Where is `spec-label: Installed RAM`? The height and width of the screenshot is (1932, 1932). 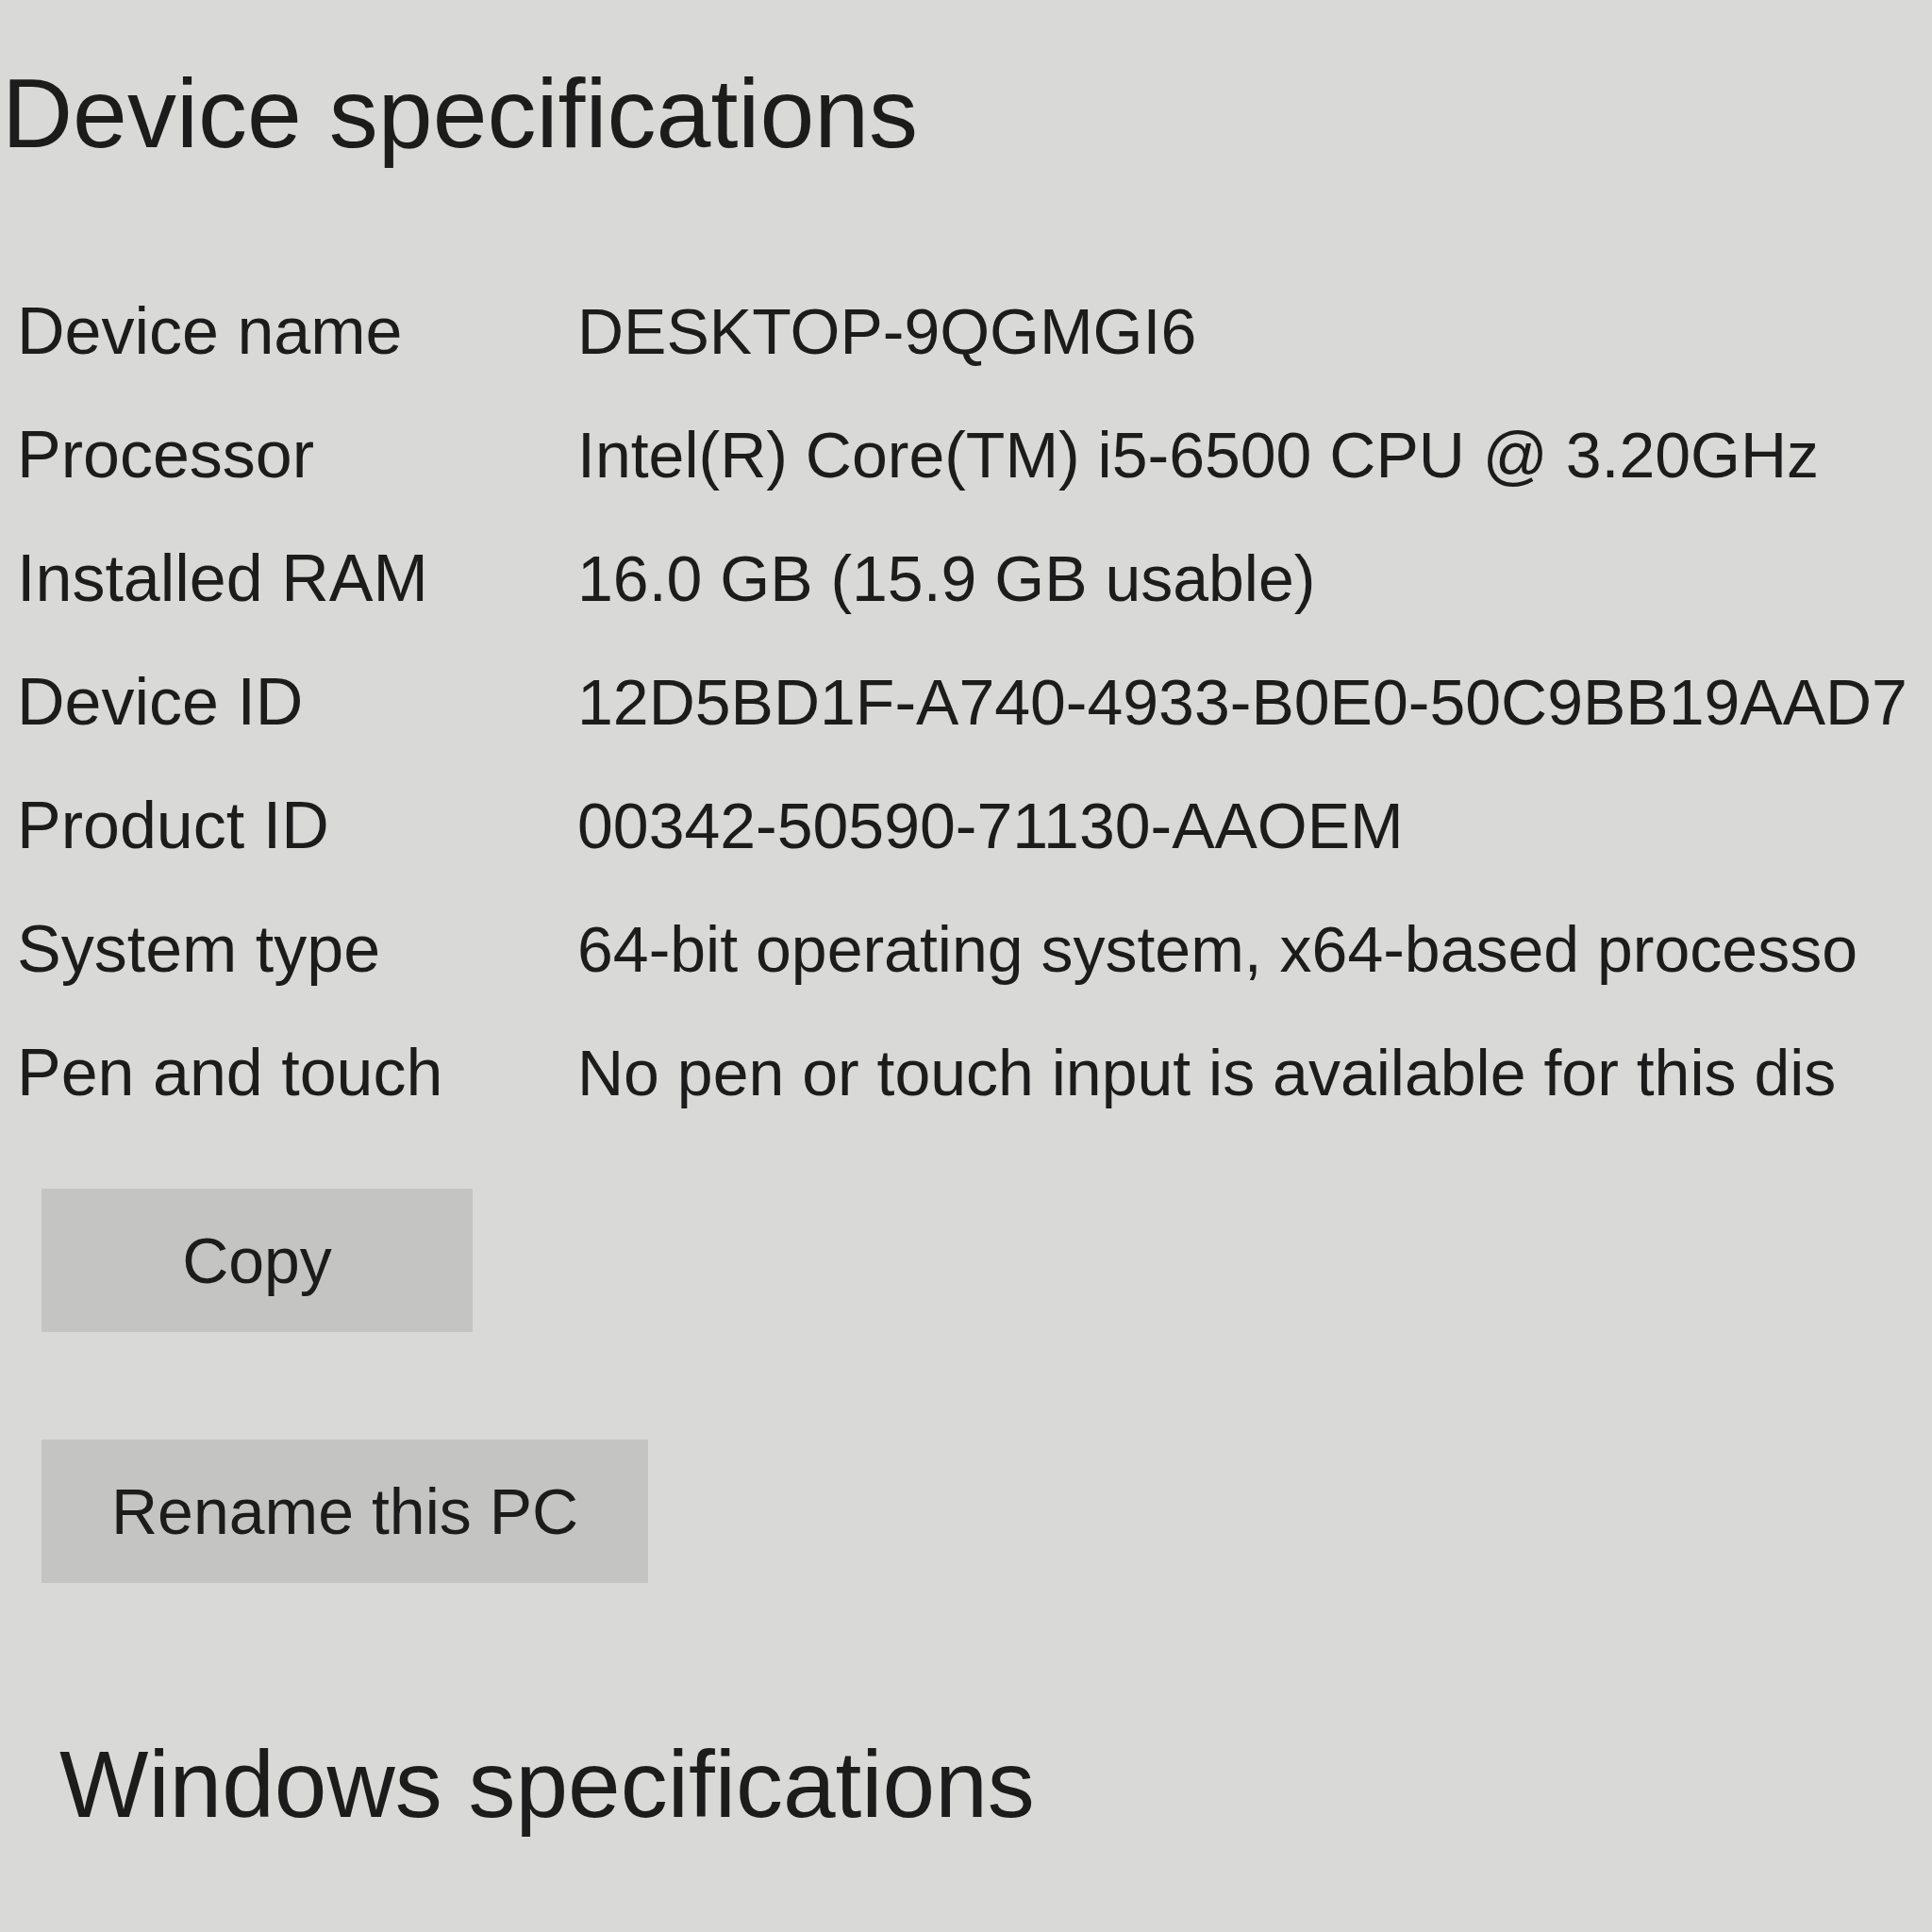
spec-label: Installed RAM is located at coordinates (223, 578).